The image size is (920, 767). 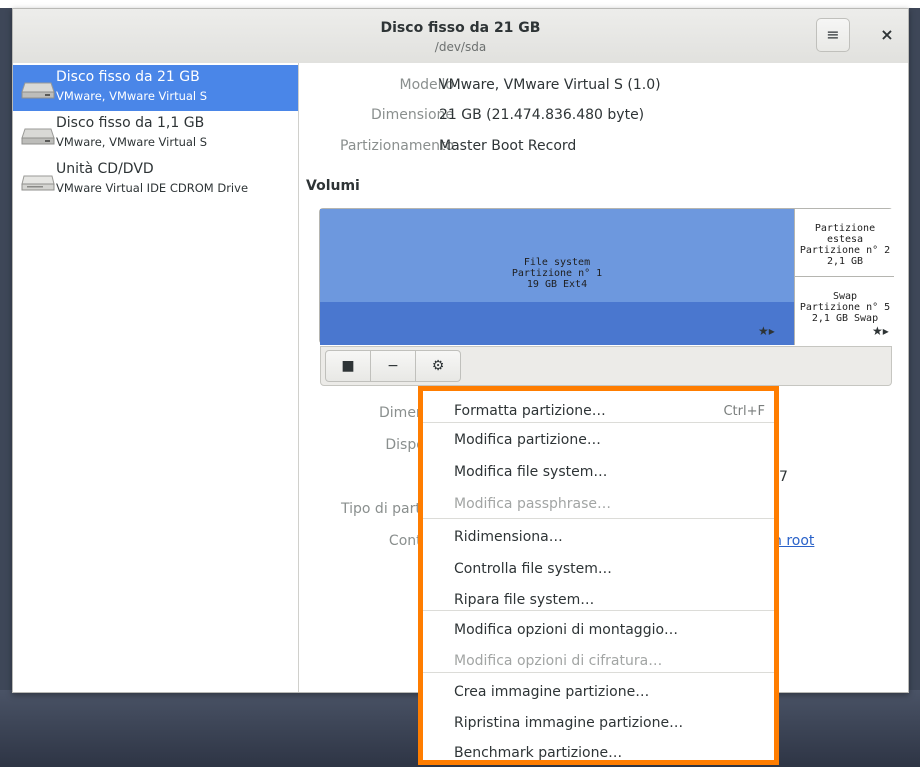 I want to click on optical-drive-icon, so click(x=38, y=183).